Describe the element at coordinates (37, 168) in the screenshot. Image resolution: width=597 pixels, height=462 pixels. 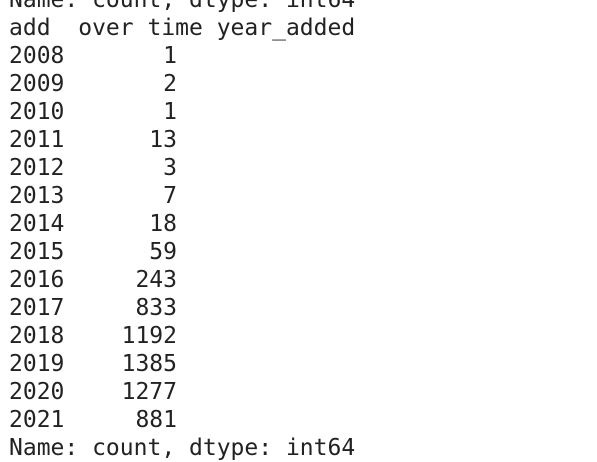
I see `year-cell: 2012` at that location.